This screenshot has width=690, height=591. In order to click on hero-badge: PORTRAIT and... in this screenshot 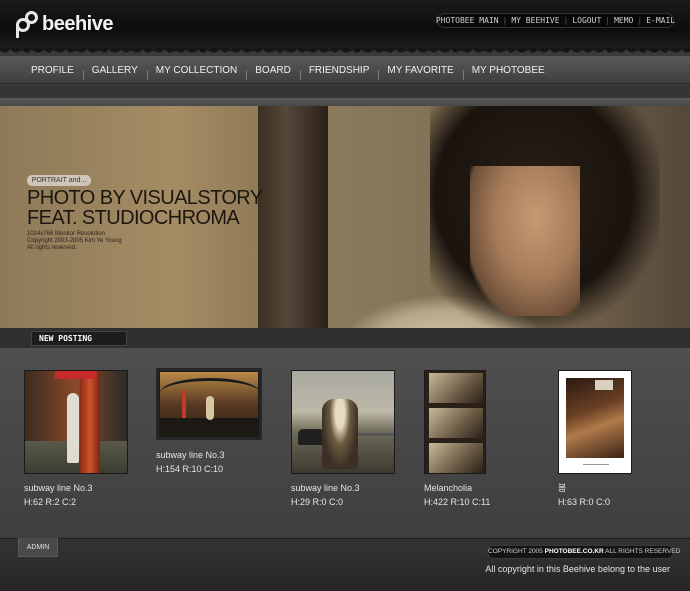, I will do `click(59, 180)`.